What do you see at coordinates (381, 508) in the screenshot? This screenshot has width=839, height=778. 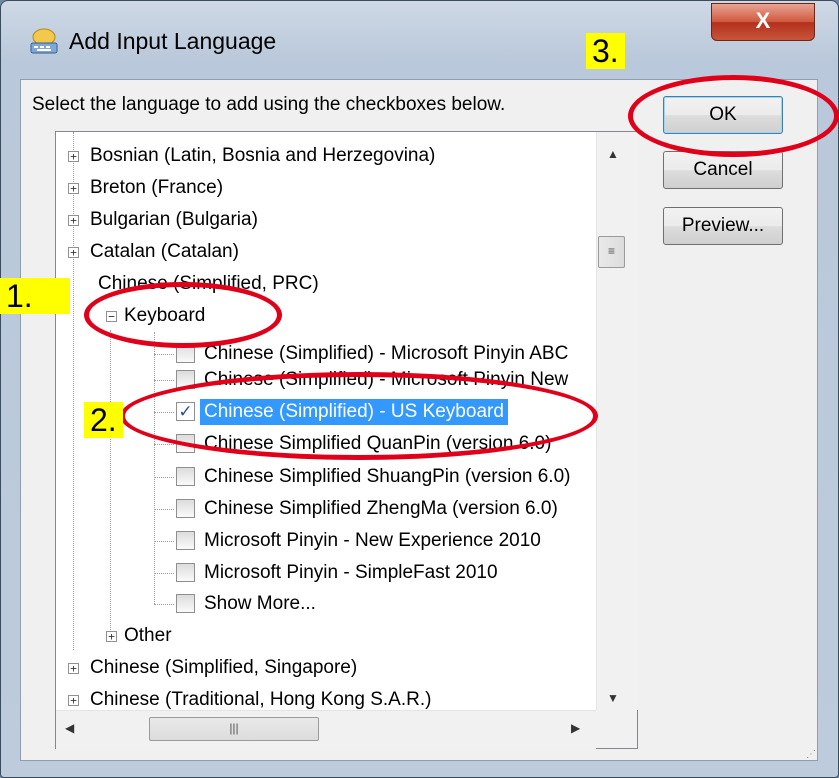 I see `keyboard-item-label: Chinese Simplified ZhengMa (version 6.0)` at bounding box center [381, 508].